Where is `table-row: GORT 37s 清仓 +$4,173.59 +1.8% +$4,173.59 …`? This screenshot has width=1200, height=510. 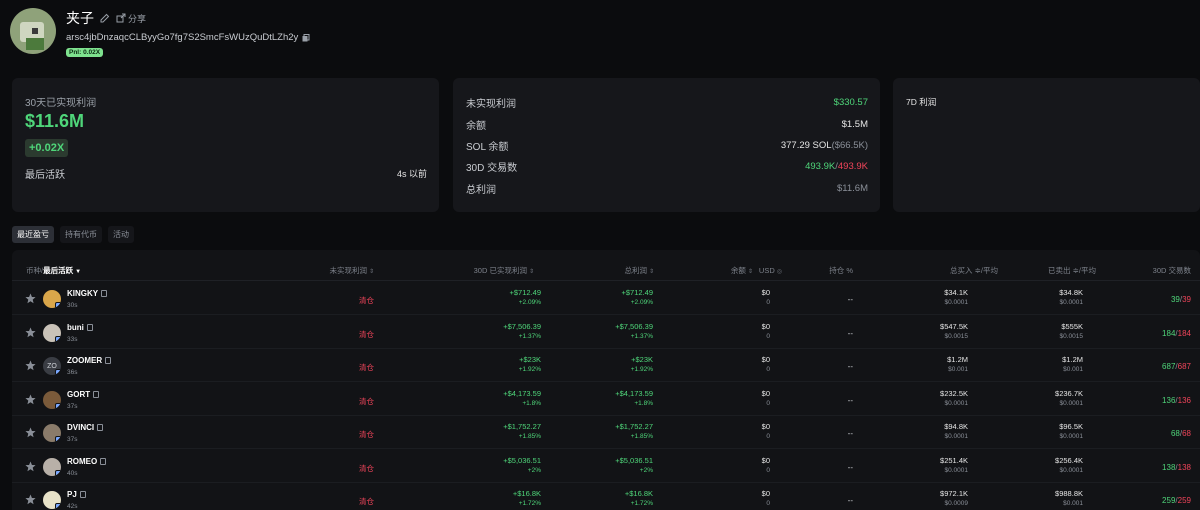 table-row: GORT 37s 清仓 +$4,173.59 +1.8% +$4,173.59 … is located at coordinates (606, 399).